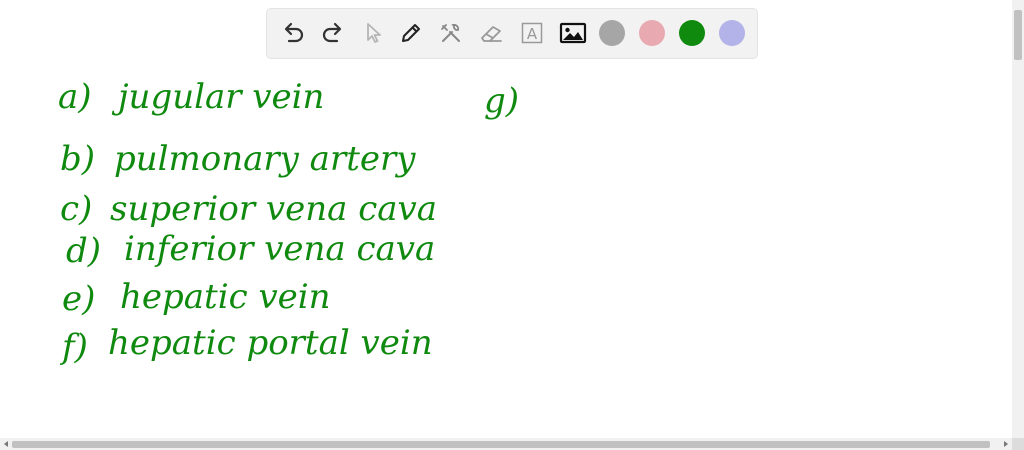 The height and width of the screenshot is (450, 1024). What do you see at coordinates (265, 159) in the screenshot?
I see `note-text-b: pulmonary artery` at bounding box center [265, 159].